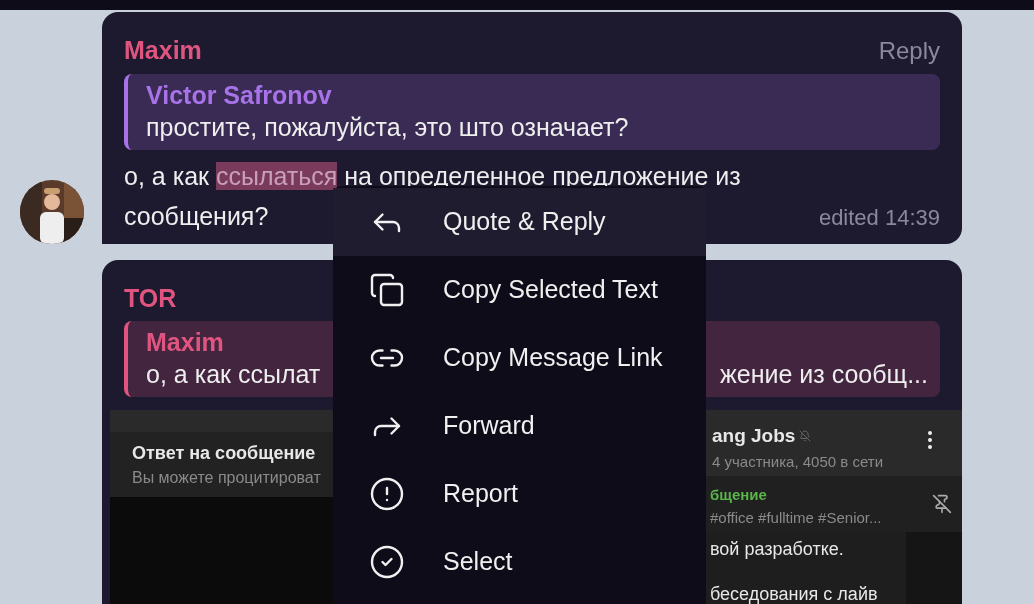 The image size is (1034, 604). I want to click on quote-author: Maxim, so click(185, 342).